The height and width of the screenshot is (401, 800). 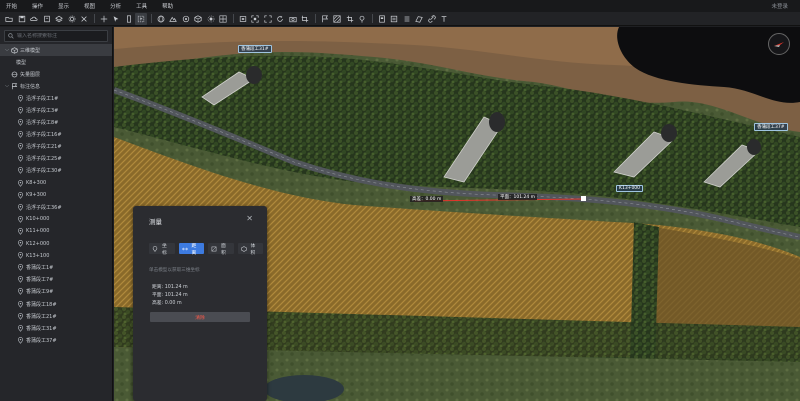 What do you see at coordinates (56, 50) in the screenshot?
I see `tree-item: ⌵ 三维模型` at bounding box center [56, 50].